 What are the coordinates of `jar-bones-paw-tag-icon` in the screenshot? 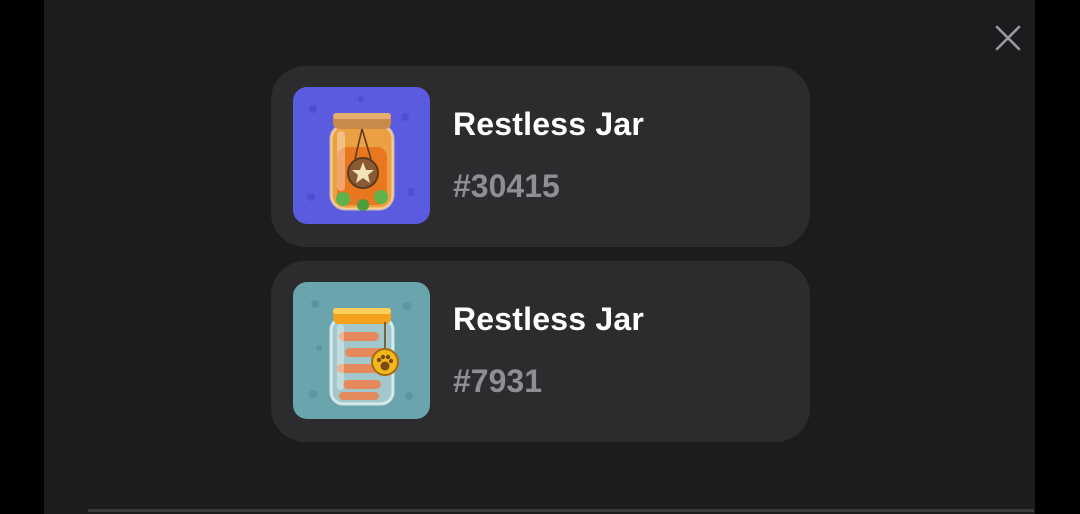 It's located at (361, 350).